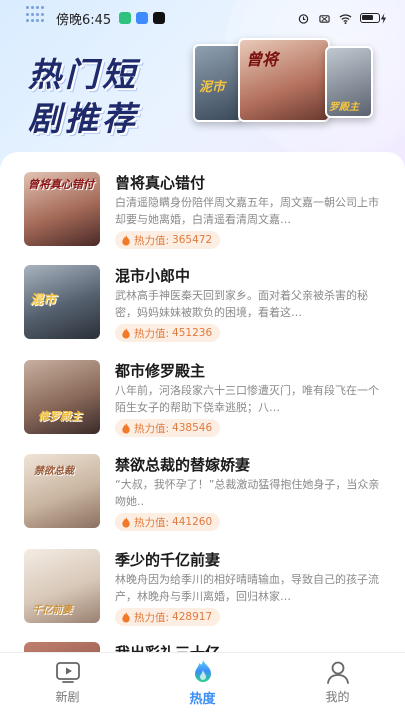 The image size is (405, 720). Describe the element at coordinates (247, 493) in the screenshot. I see `drama-description: “大叔，我怀孕了！”总裁激动猛得抱住她身子，当众亲吻她..` at that location.